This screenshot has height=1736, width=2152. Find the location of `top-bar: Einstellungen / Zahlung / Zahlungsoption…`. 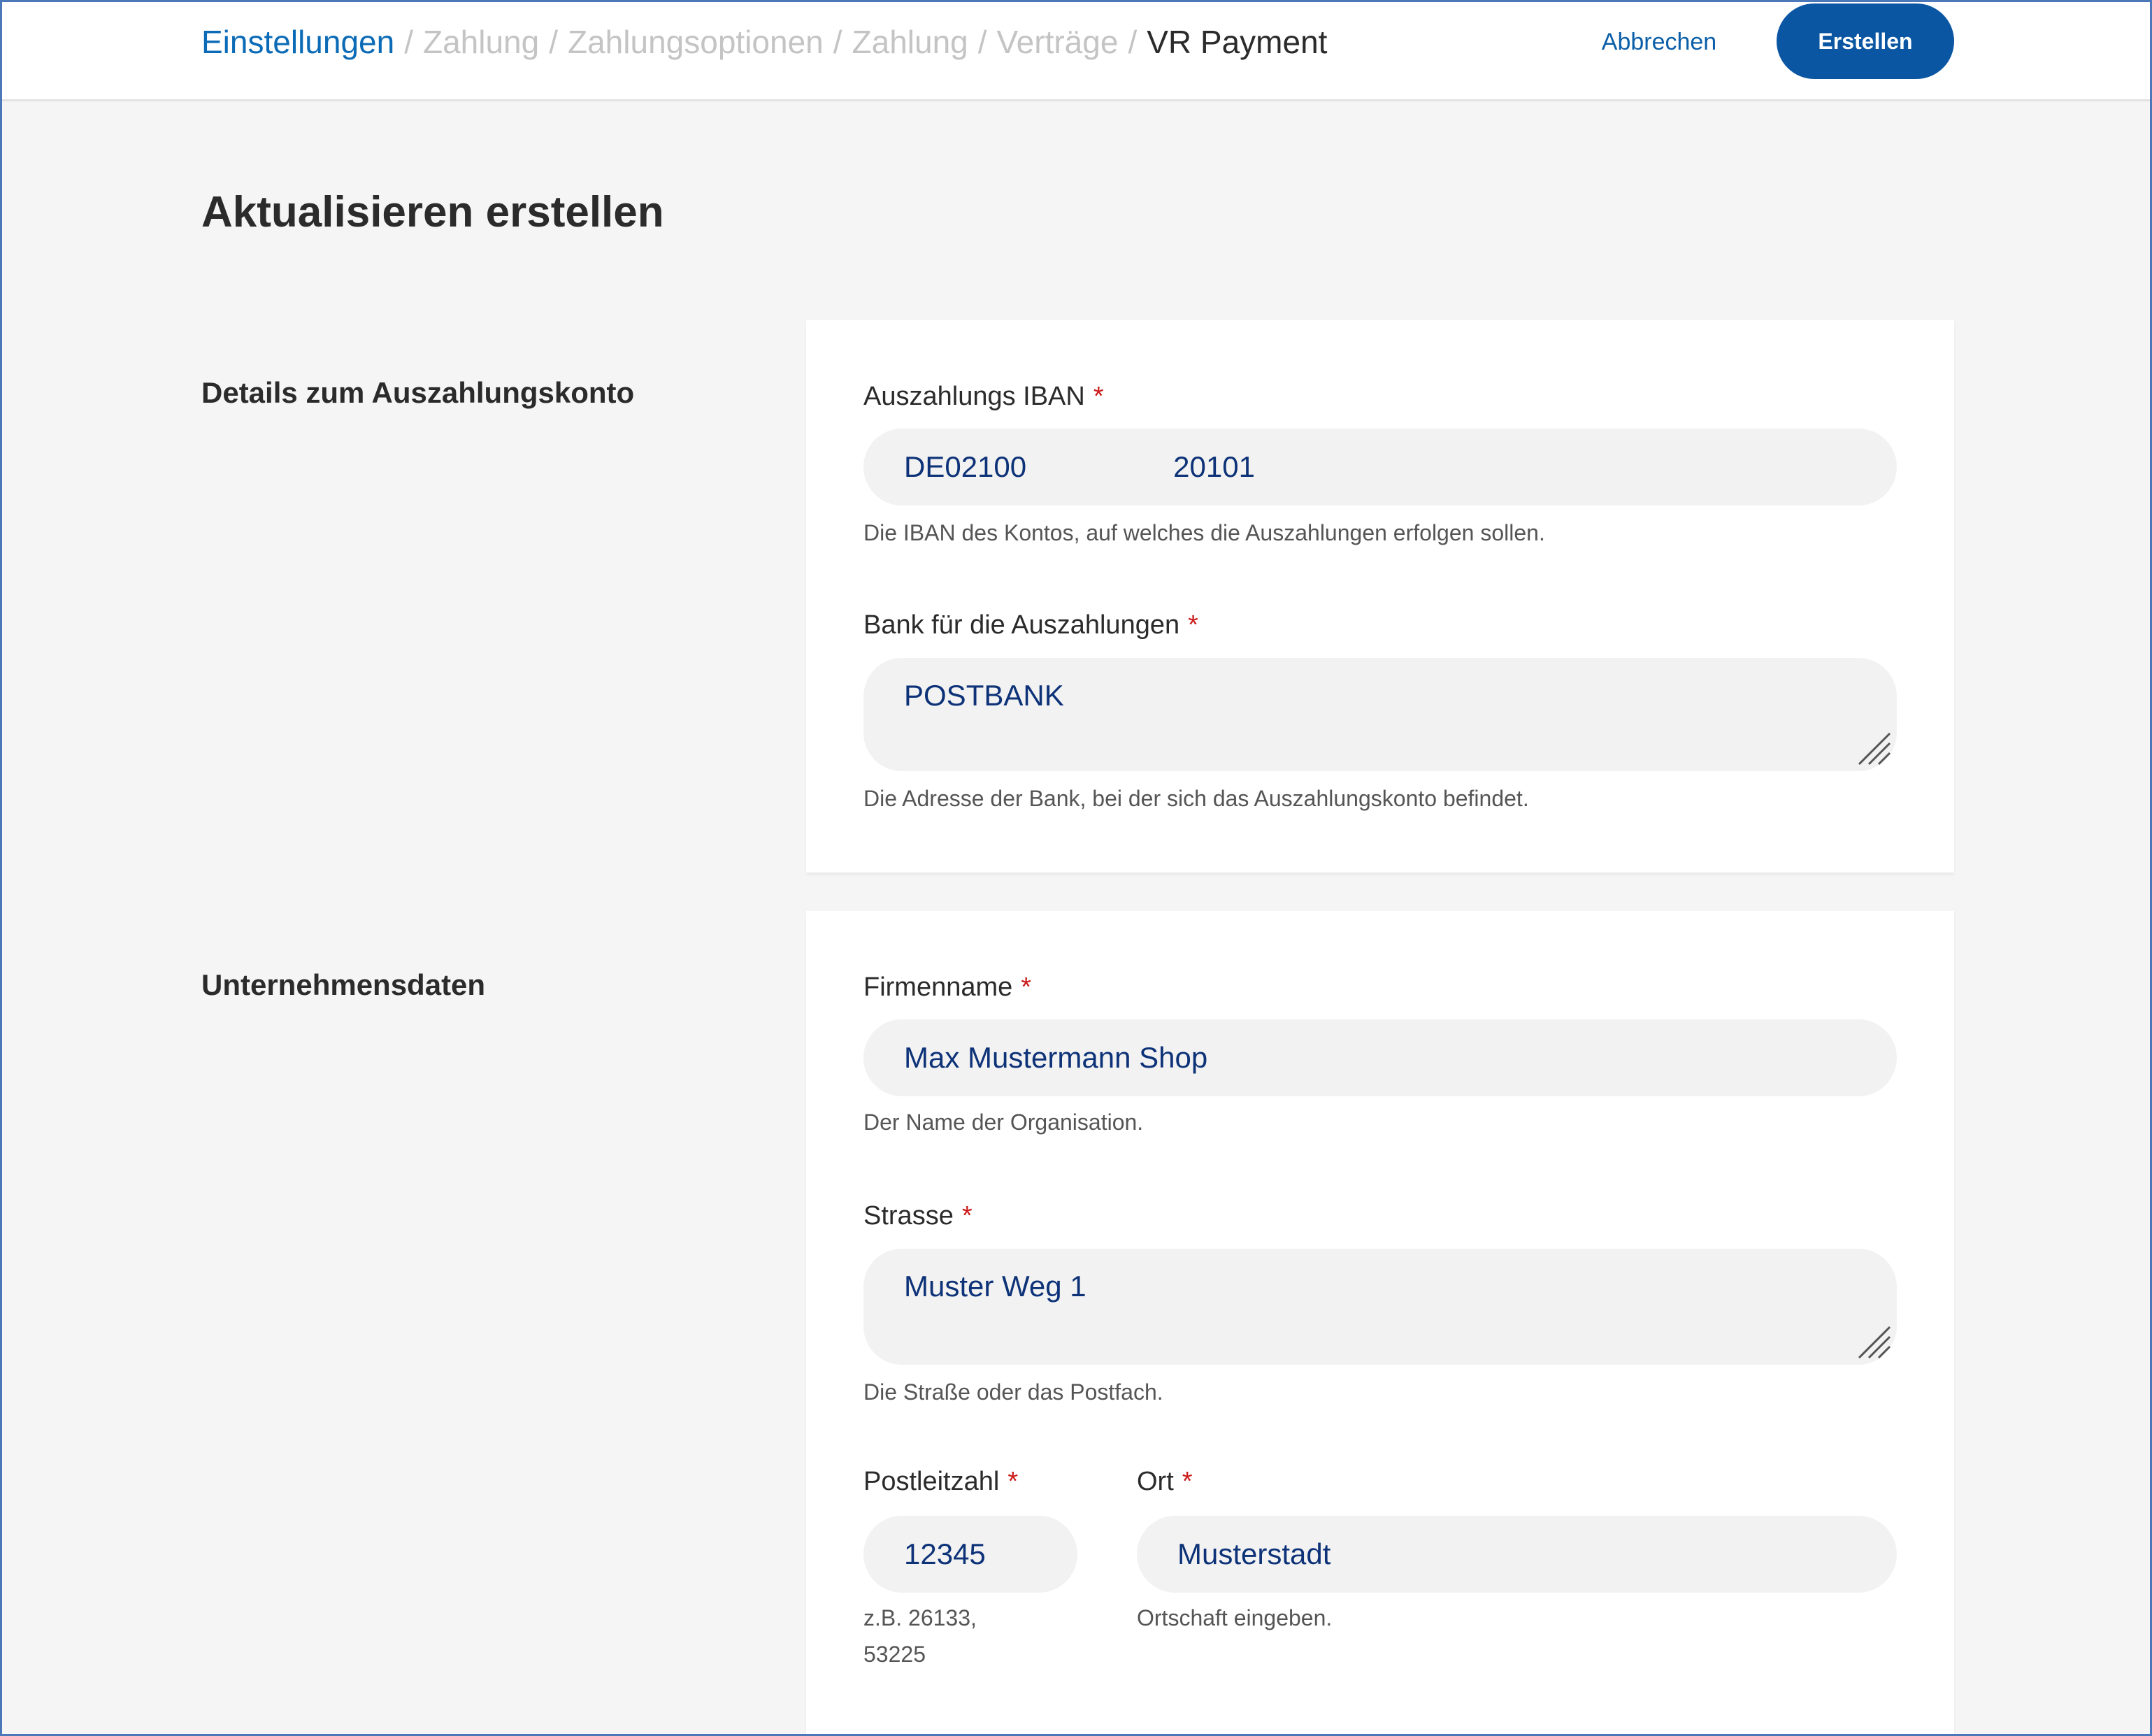

top-bar: Einstellungen / Zahlung / Zahlungsoption… is located at coordinates (1076, 52).